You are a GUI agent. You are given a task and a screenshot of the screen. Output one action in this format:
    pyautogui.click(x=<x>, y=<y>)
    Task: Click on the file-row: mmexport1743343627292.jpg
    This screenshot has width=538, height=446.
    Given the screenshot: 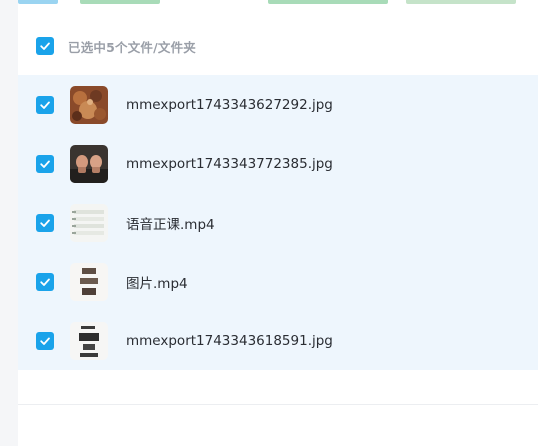 What is the action you would take?
    pyautogui.click(x=278, y=104)
    